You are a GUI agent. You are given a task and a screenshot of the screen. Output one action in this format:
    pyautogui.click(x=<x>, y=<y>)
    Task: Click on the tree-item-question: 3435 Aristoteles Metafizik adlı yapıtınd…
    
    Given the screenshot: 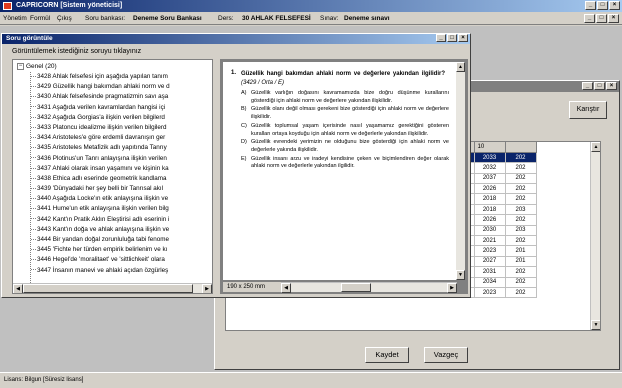 What is the action you would take?
    pyautogui.click(x=100, y=148)
    